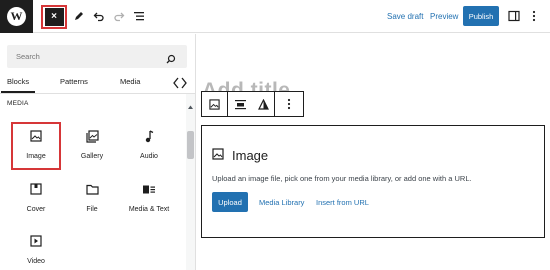  I want to click on block-media-text: Media & Text, so click(149, 201).